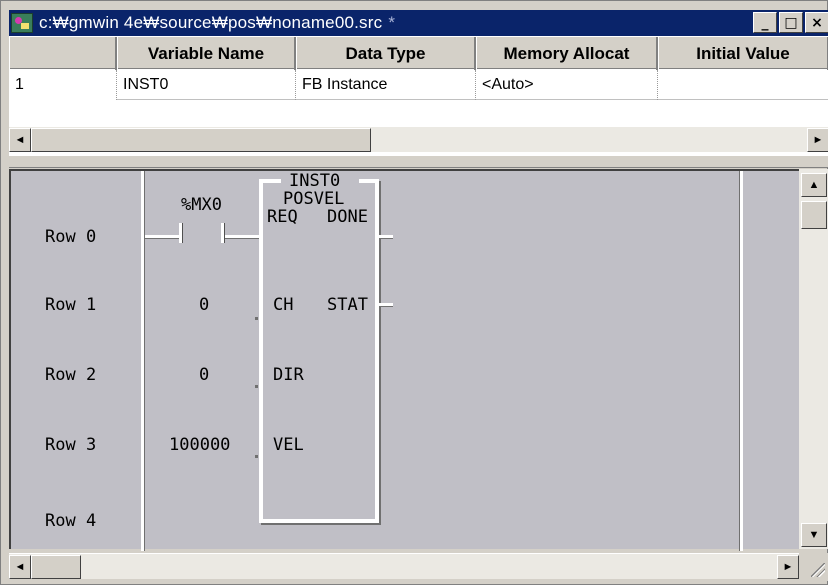  I want to click on header-variable-name: Variable Name, so click(206, 53).